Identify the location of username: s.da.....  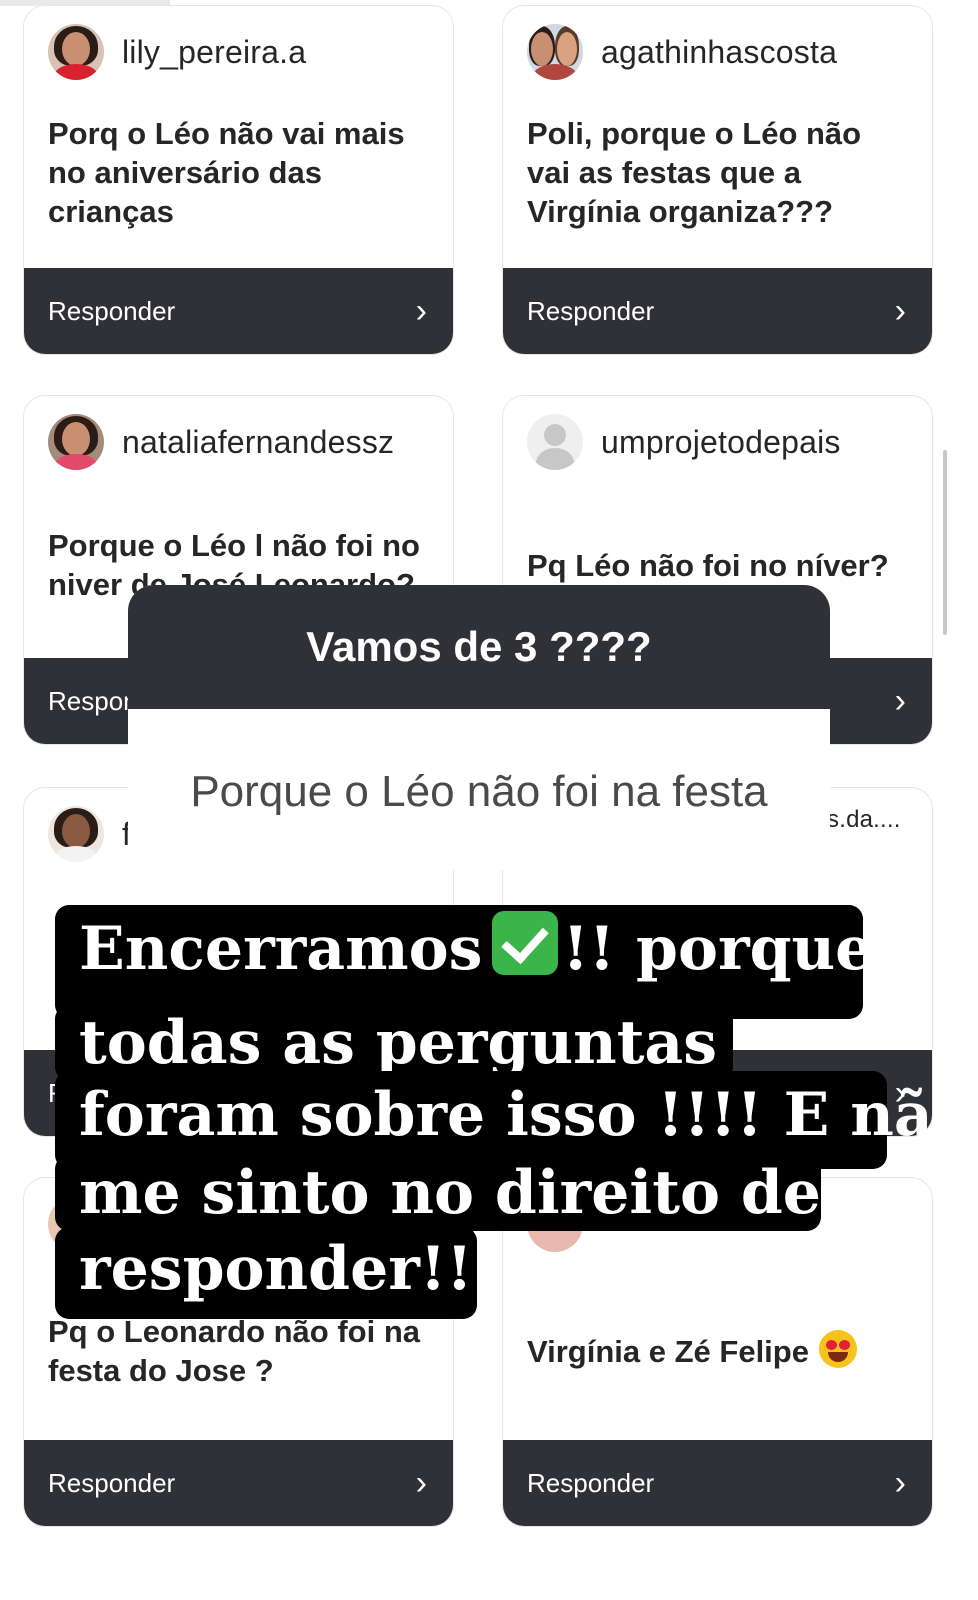
(864, 820).